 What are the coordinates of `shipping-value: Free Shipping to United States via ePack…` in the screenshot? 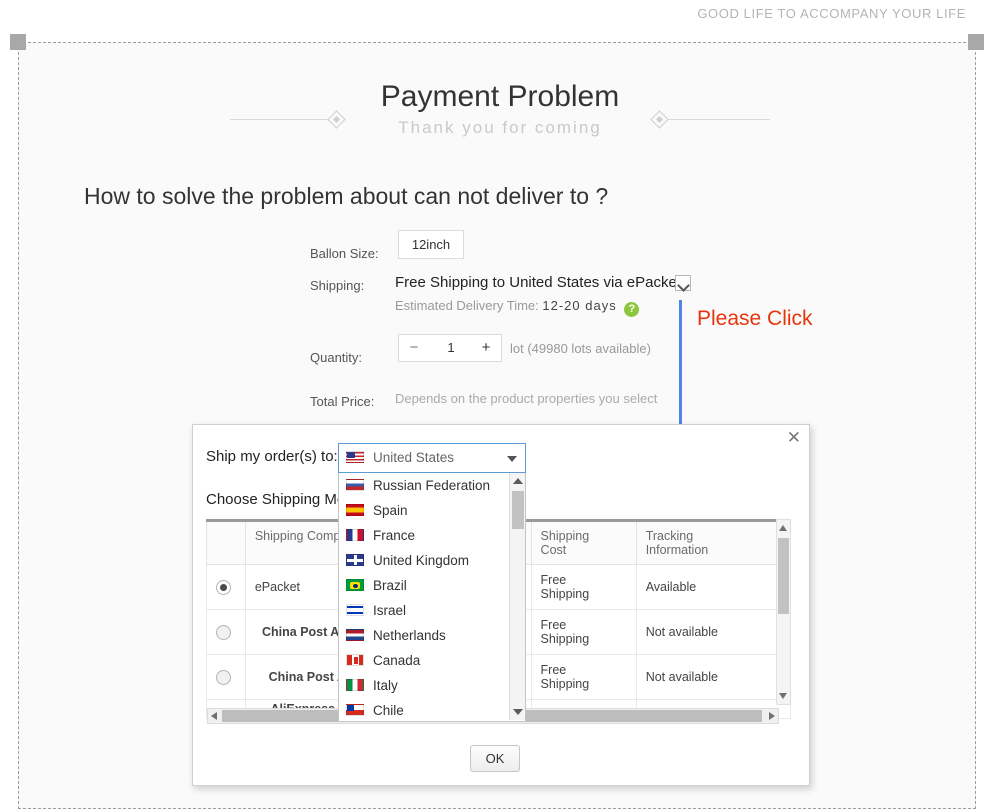 It's located at (538, 282).